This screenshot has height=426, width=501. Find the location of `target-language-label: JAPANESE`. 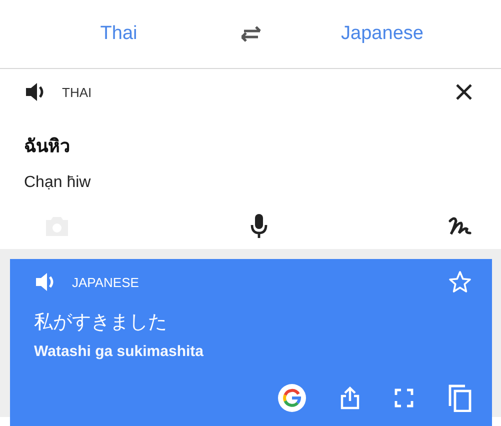

target-language-label: JAPANESE is located at coordinates (105, 282).